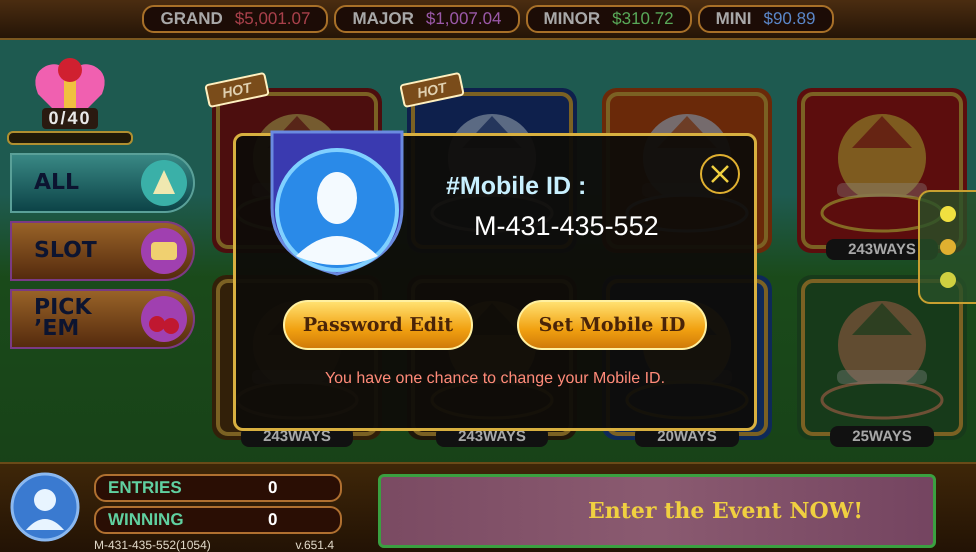 The height and width of the screenshot is (552, 976). What do you see at coordinates (102, 183) in the screenshot?
I see `category-button: ALL` at bounding box center [102, 183].